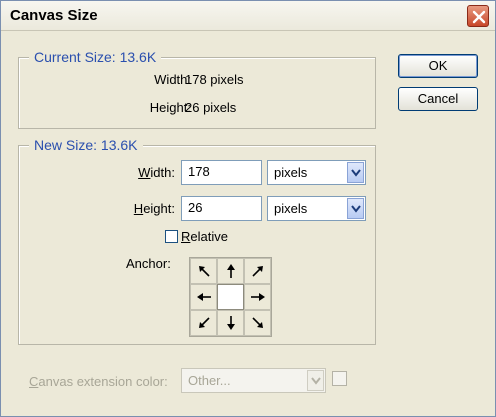  I want to click on anchor-top-left, so click(203, 271).